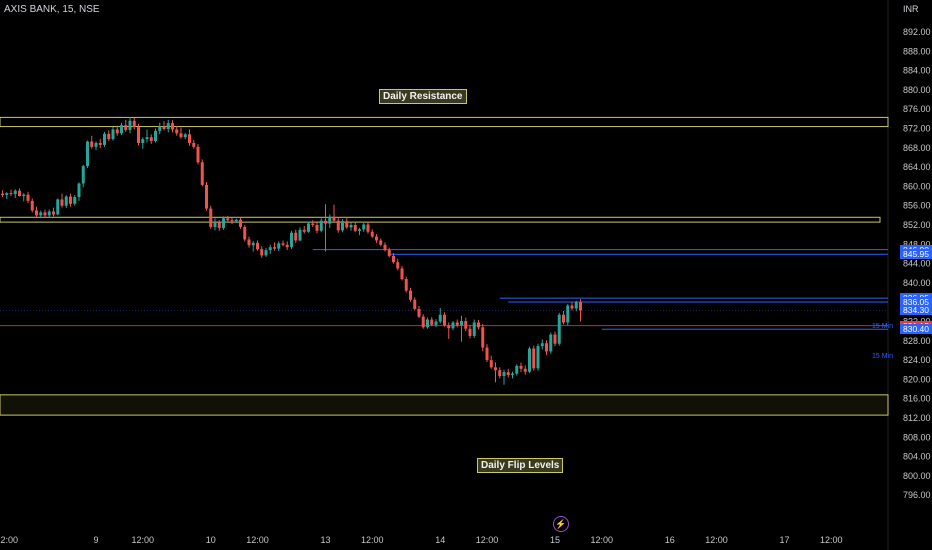  I want to click on price-tick-label: 876.00, so click(917, 109).